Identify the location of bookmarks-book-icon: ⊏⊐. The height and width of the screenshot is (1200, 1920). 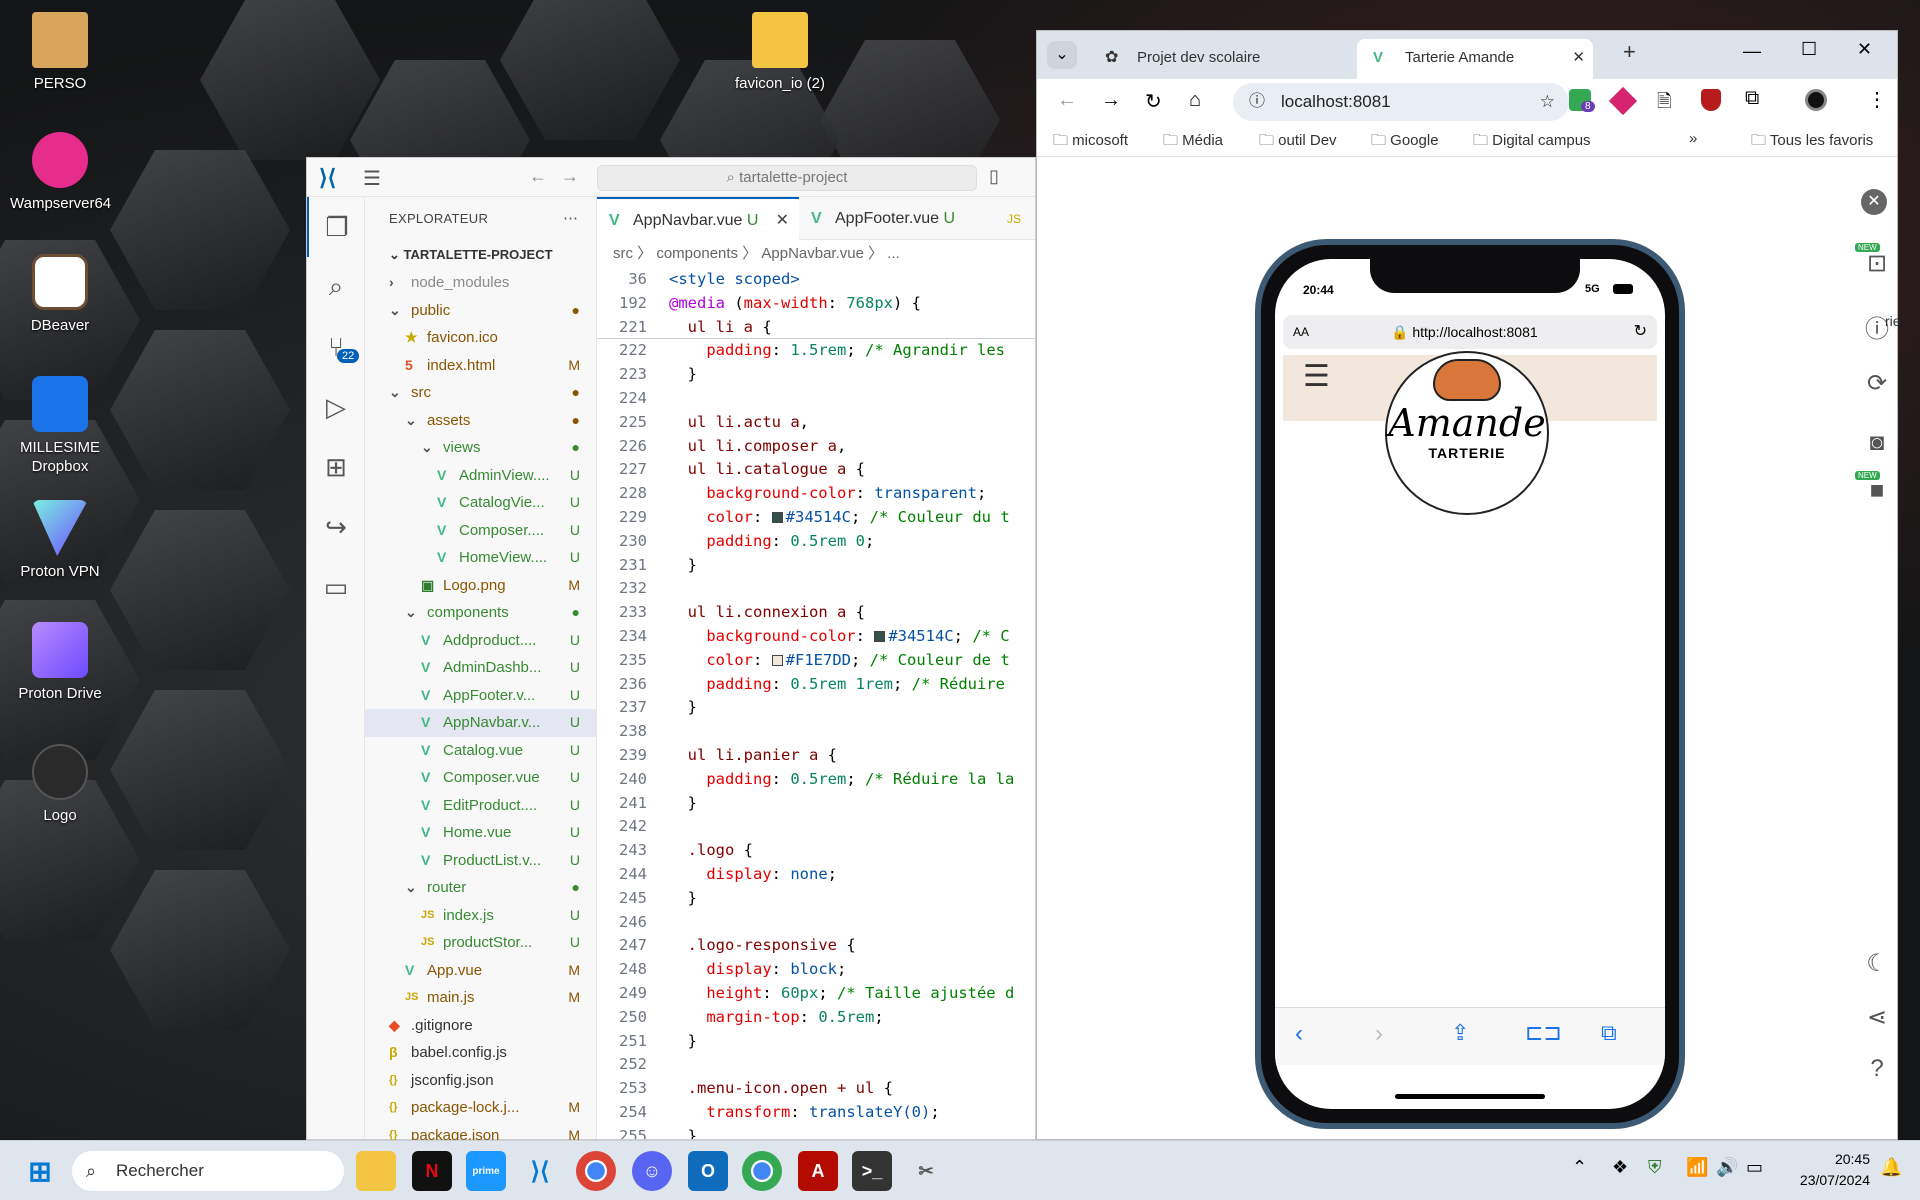
(1543, 1033).